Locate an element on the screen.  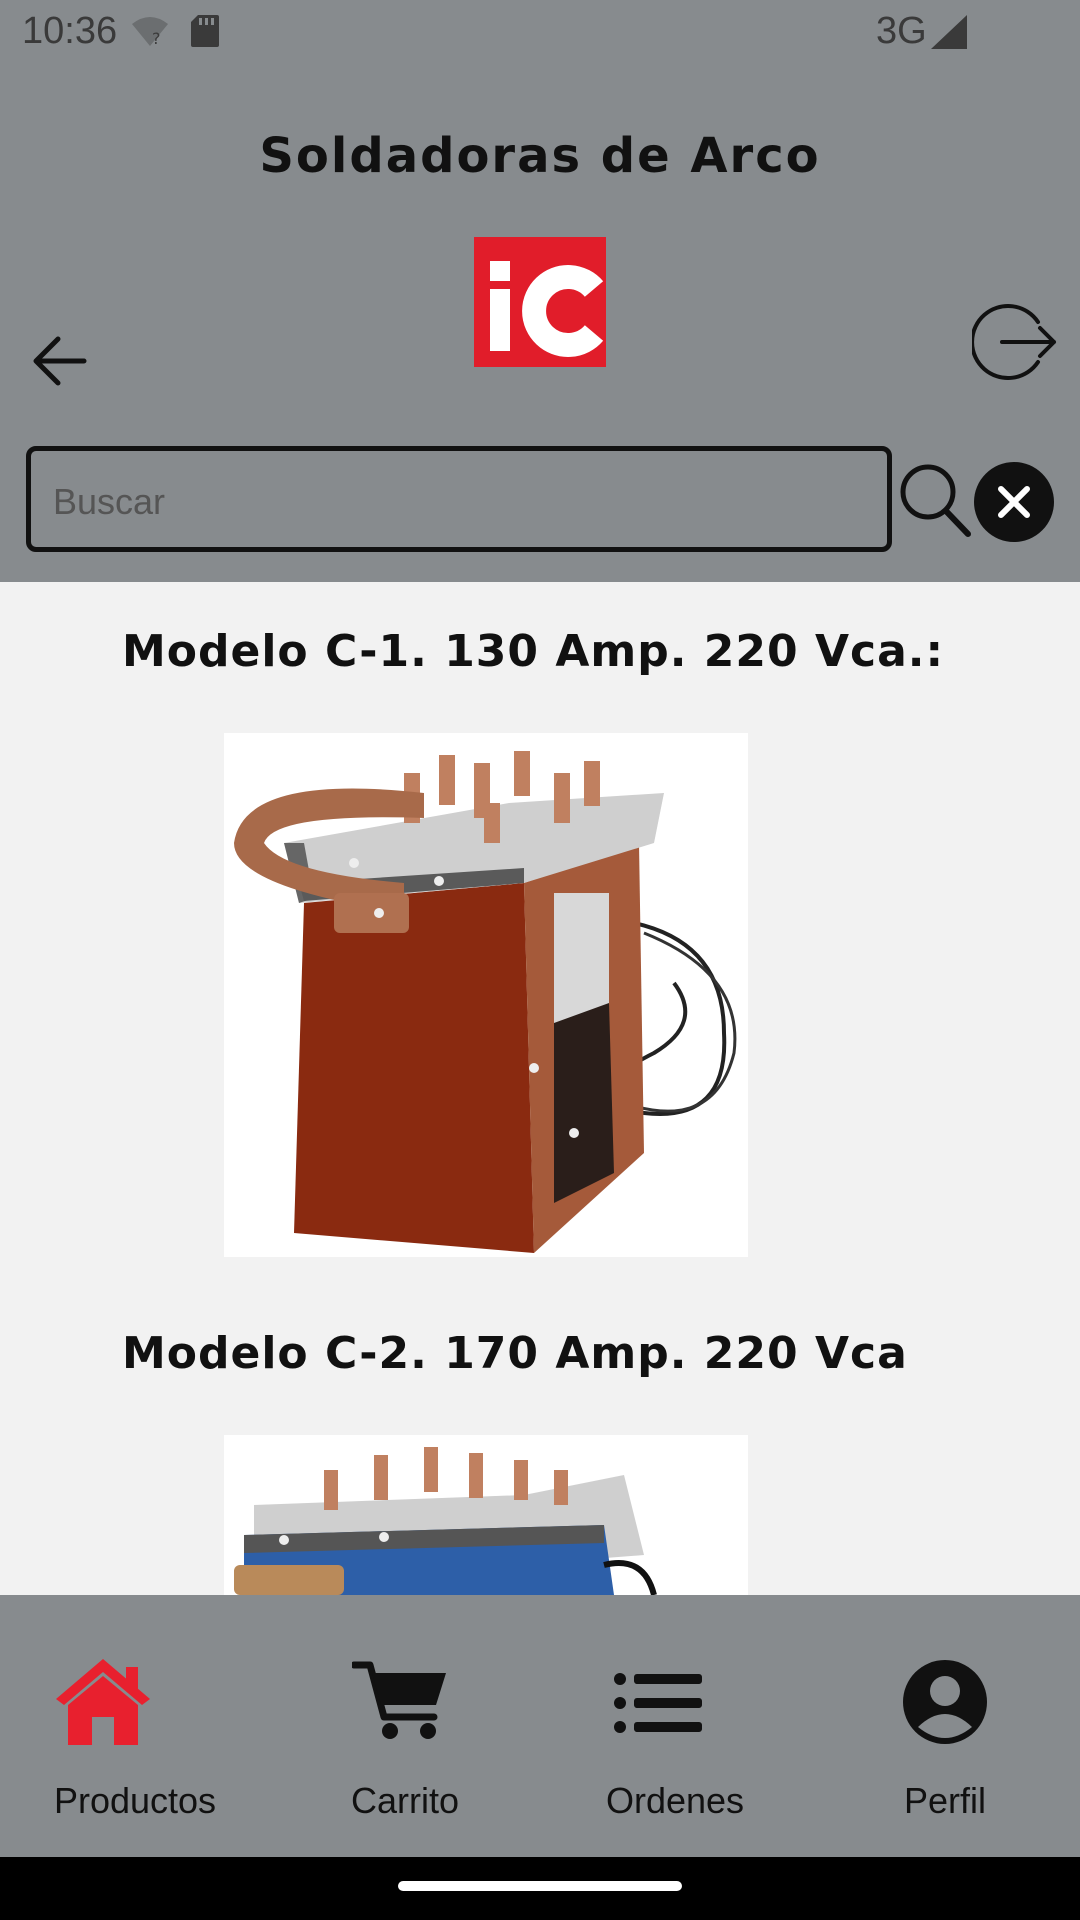
nav-item-ordenes: Ordenes is located at coordinates (675, 1726).